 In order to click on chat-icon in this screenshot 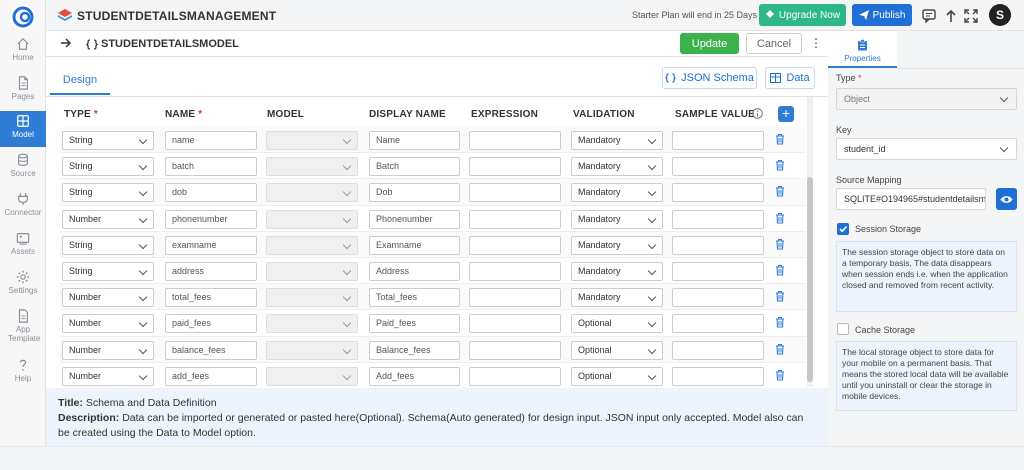, I will do `click(929, 16)`.